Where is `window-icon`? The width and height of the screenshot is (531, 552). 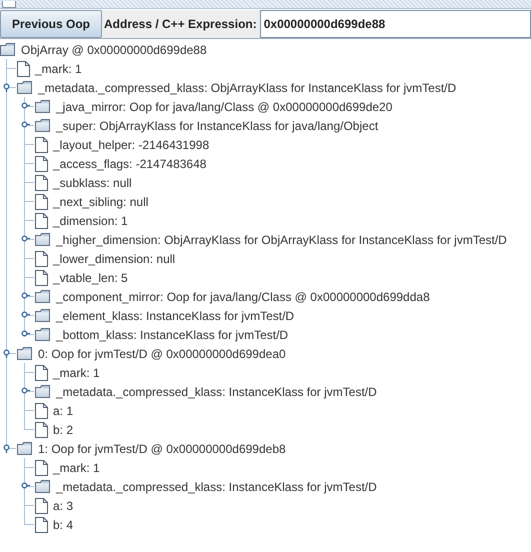
window-icon is located at coordinates (9, 4).